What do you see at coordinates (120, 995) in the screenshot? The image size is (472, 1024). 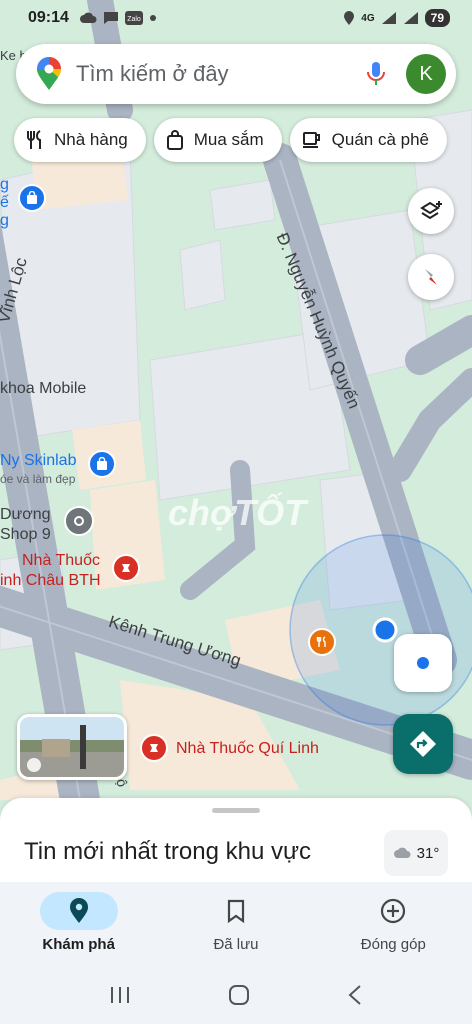 I see `recents-icon` at bounding box center [120, 995].